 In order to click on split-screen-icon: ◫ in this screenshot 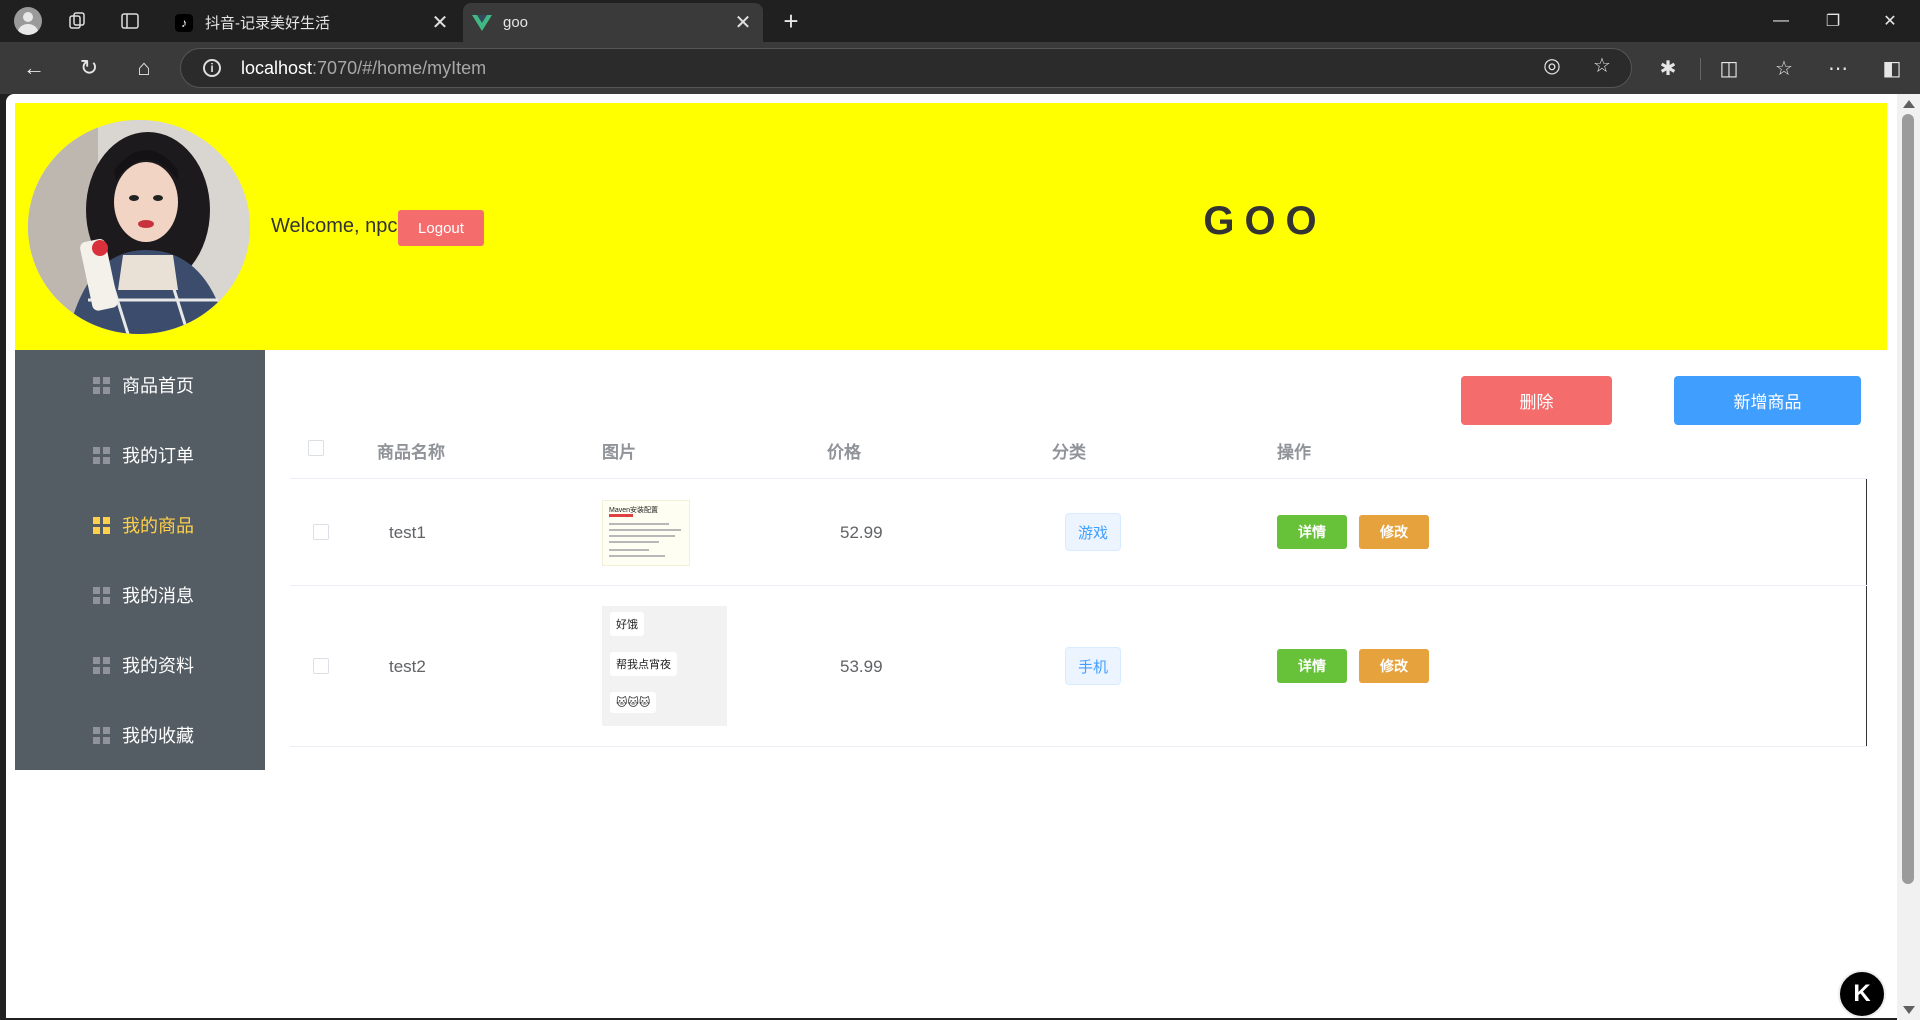, I will do `click(1729, 68)`.